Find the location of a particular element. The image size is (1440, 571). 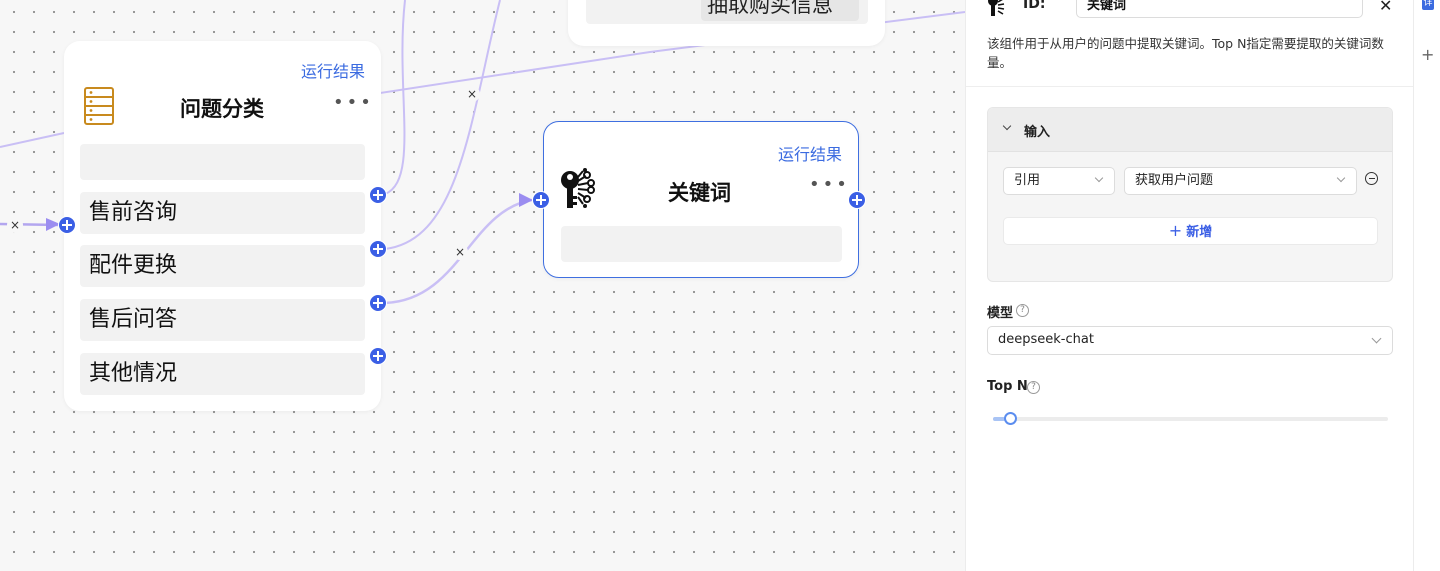

input-section-title: 输入 is located at coordinates (1037, 132).